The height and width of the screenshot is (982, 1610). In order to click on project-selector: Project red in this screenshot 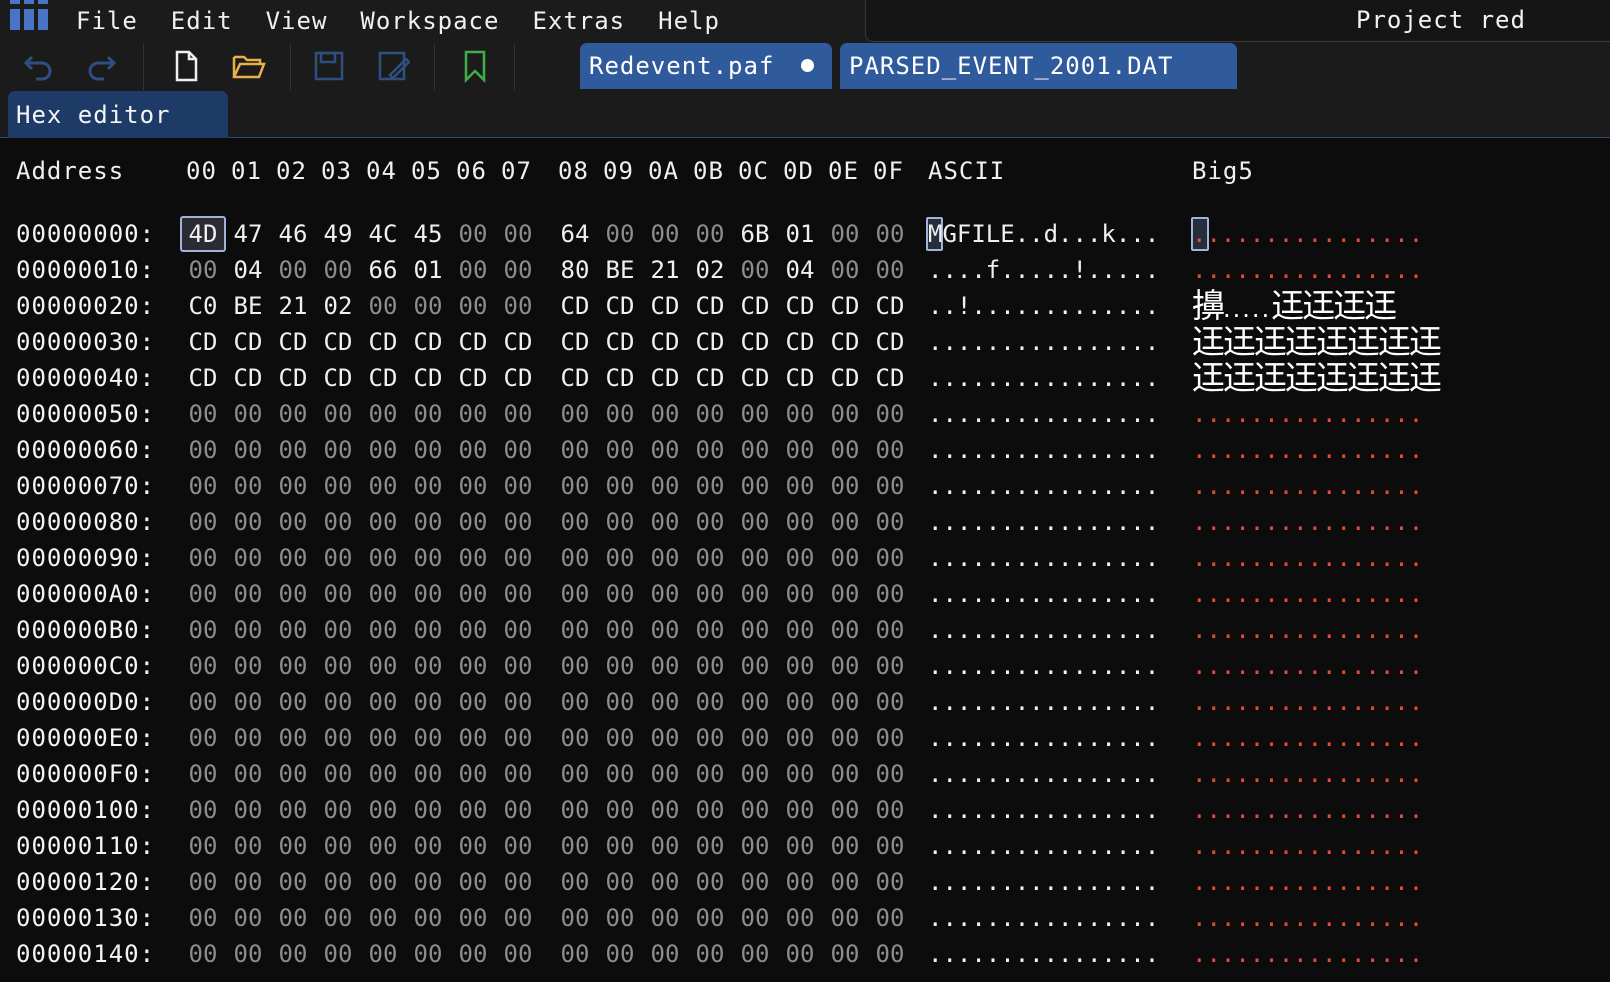, I will do `click(1237, 21)`.